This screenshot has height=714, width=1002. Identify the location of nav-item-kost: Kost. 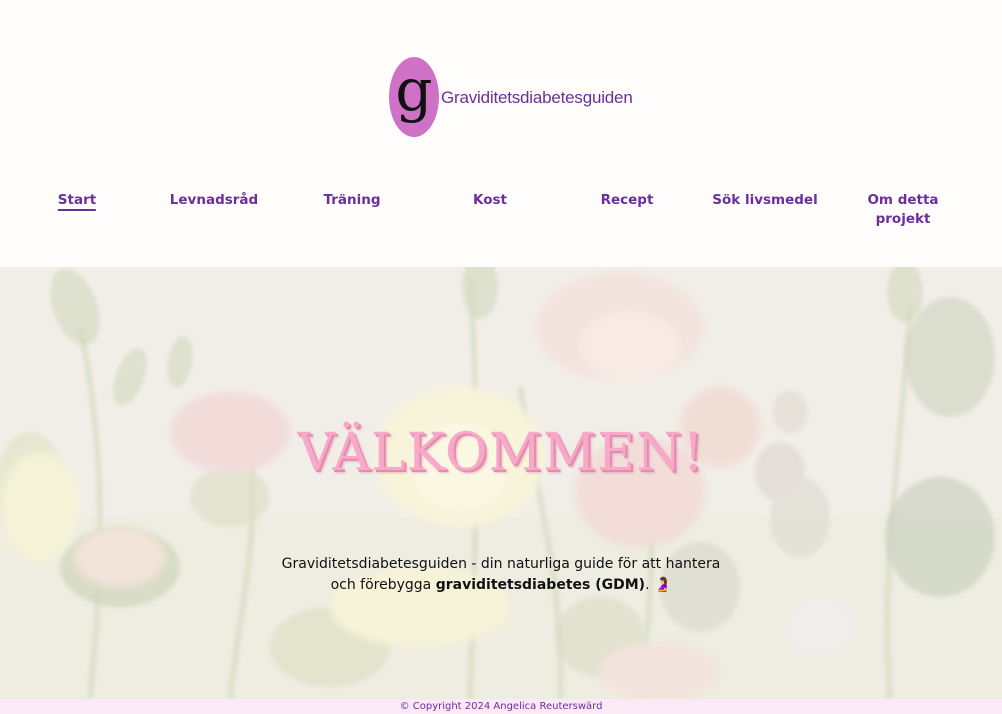
(490, 200).